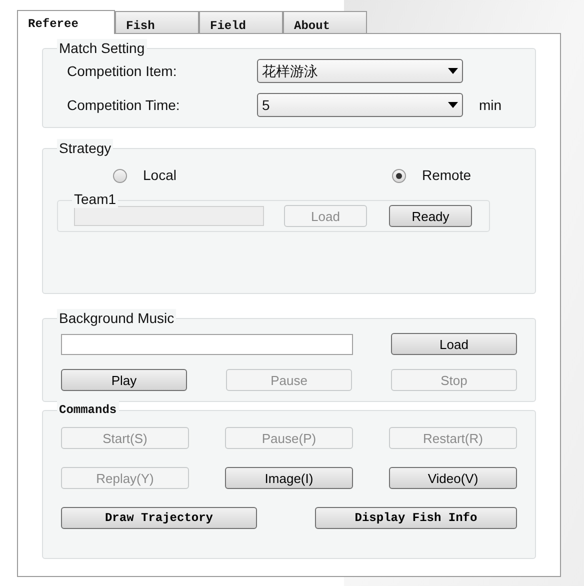 The image size is (584, 586). I want to click on button: Video(V), so click(453, 478).